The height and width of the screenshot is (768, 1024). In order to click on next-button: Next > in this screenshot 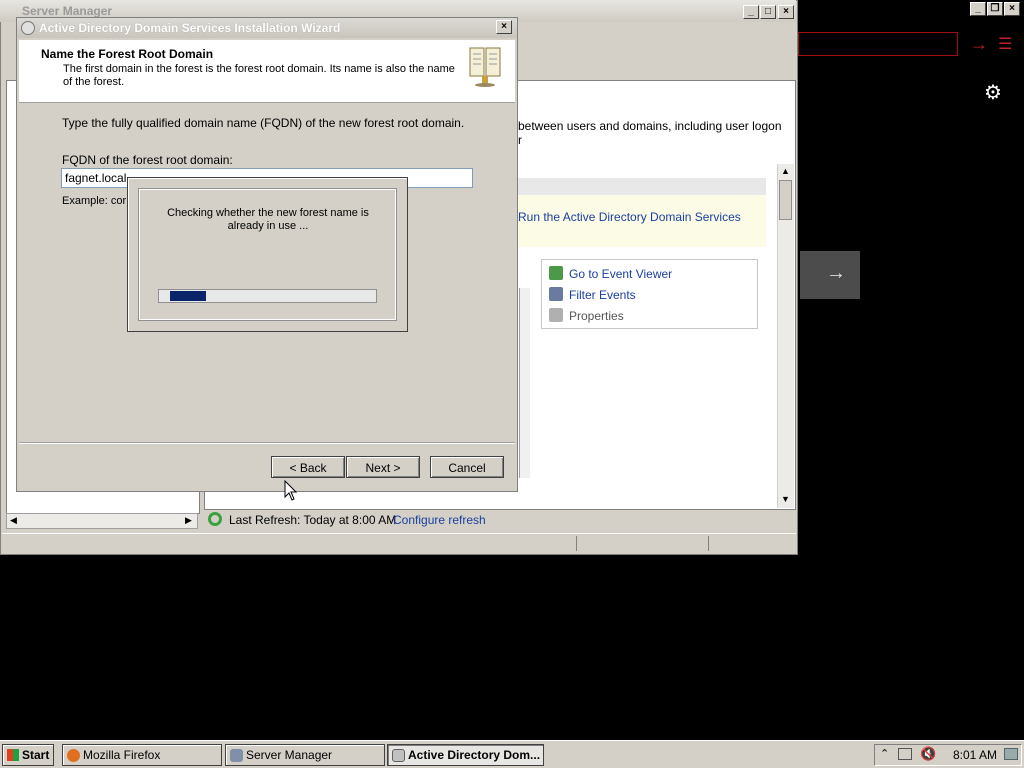, I will do `click(383, 467)`.